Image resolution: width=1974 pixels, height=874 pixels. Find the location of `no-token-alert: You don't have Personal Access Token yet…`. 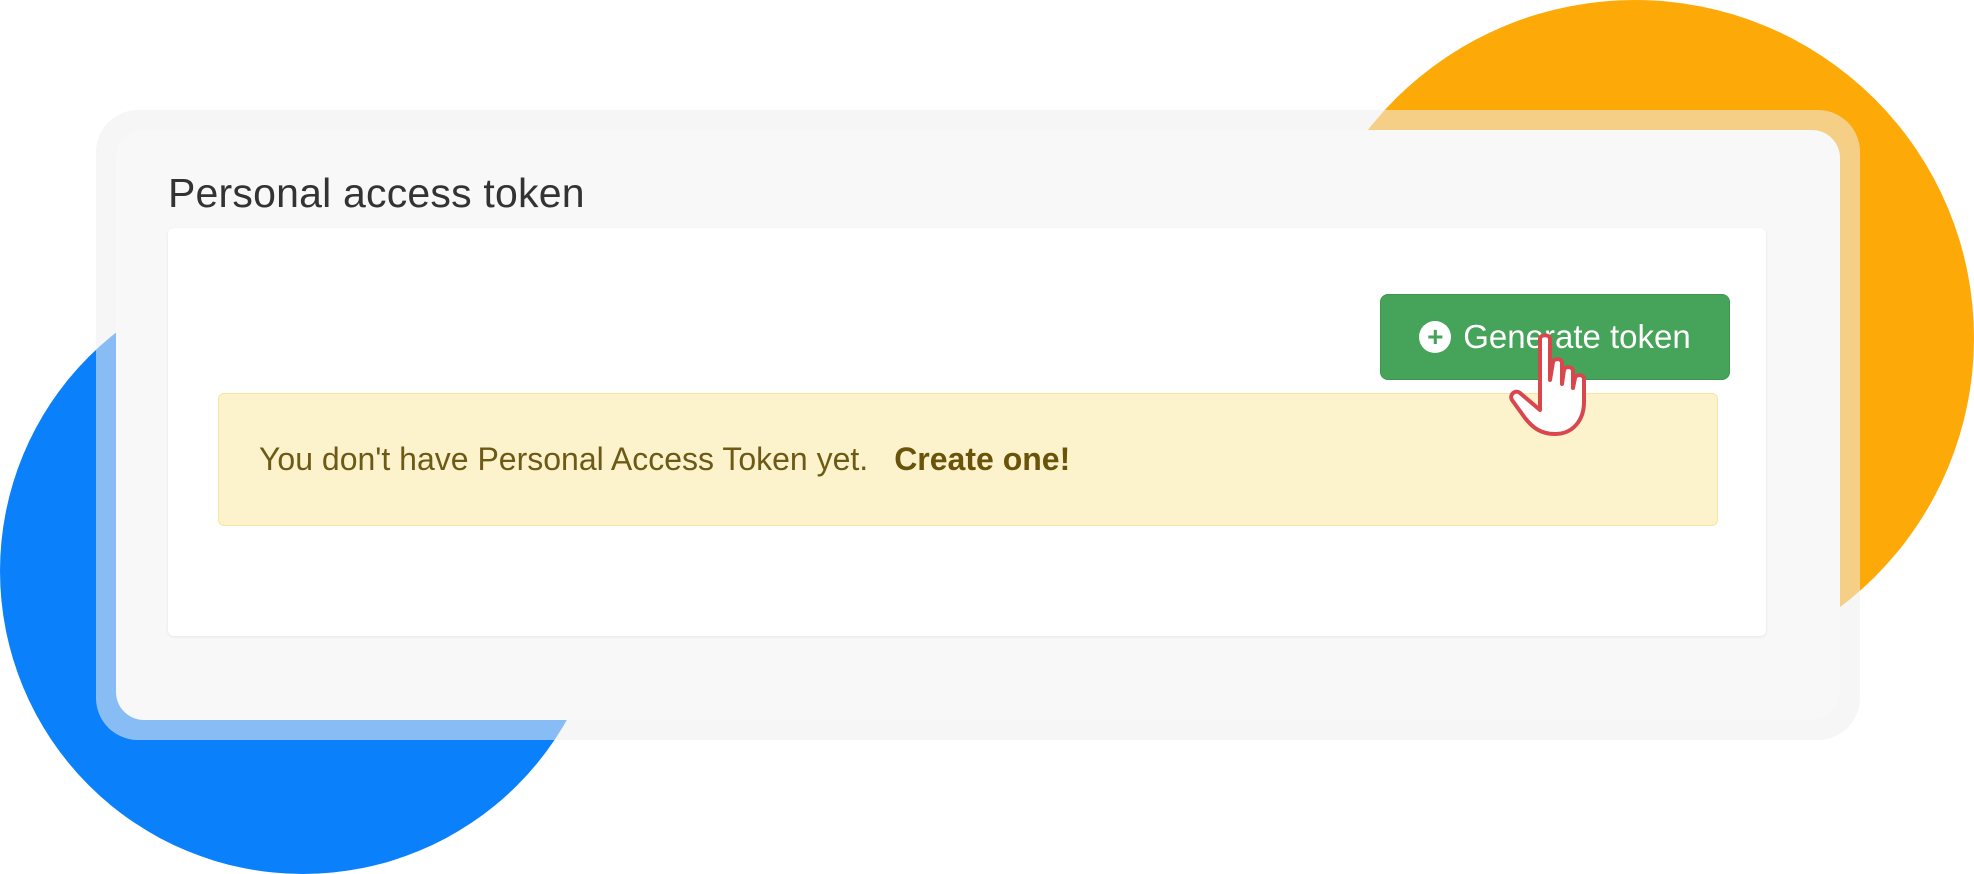

no-token-alert: You don't have Personal Access Token yet… is located at coordinates (968, 459).